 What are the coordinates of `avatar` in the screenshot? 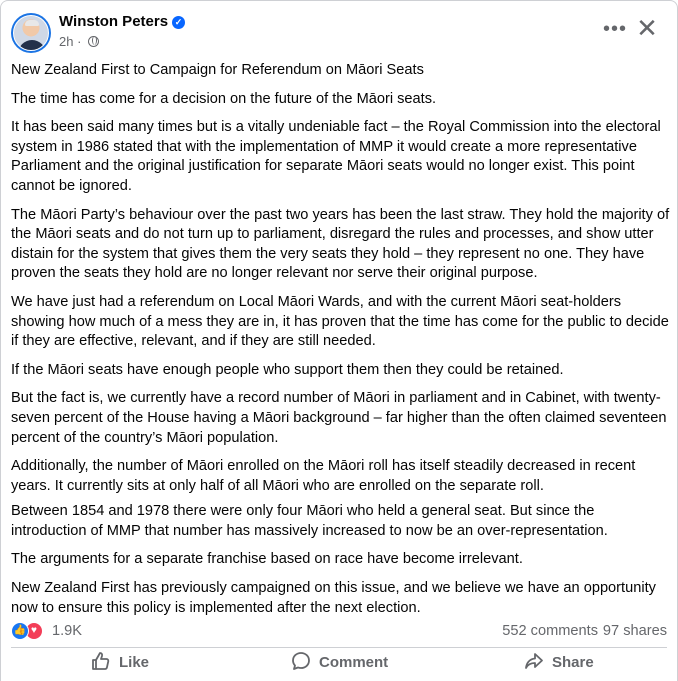 It's located at (31, 33).